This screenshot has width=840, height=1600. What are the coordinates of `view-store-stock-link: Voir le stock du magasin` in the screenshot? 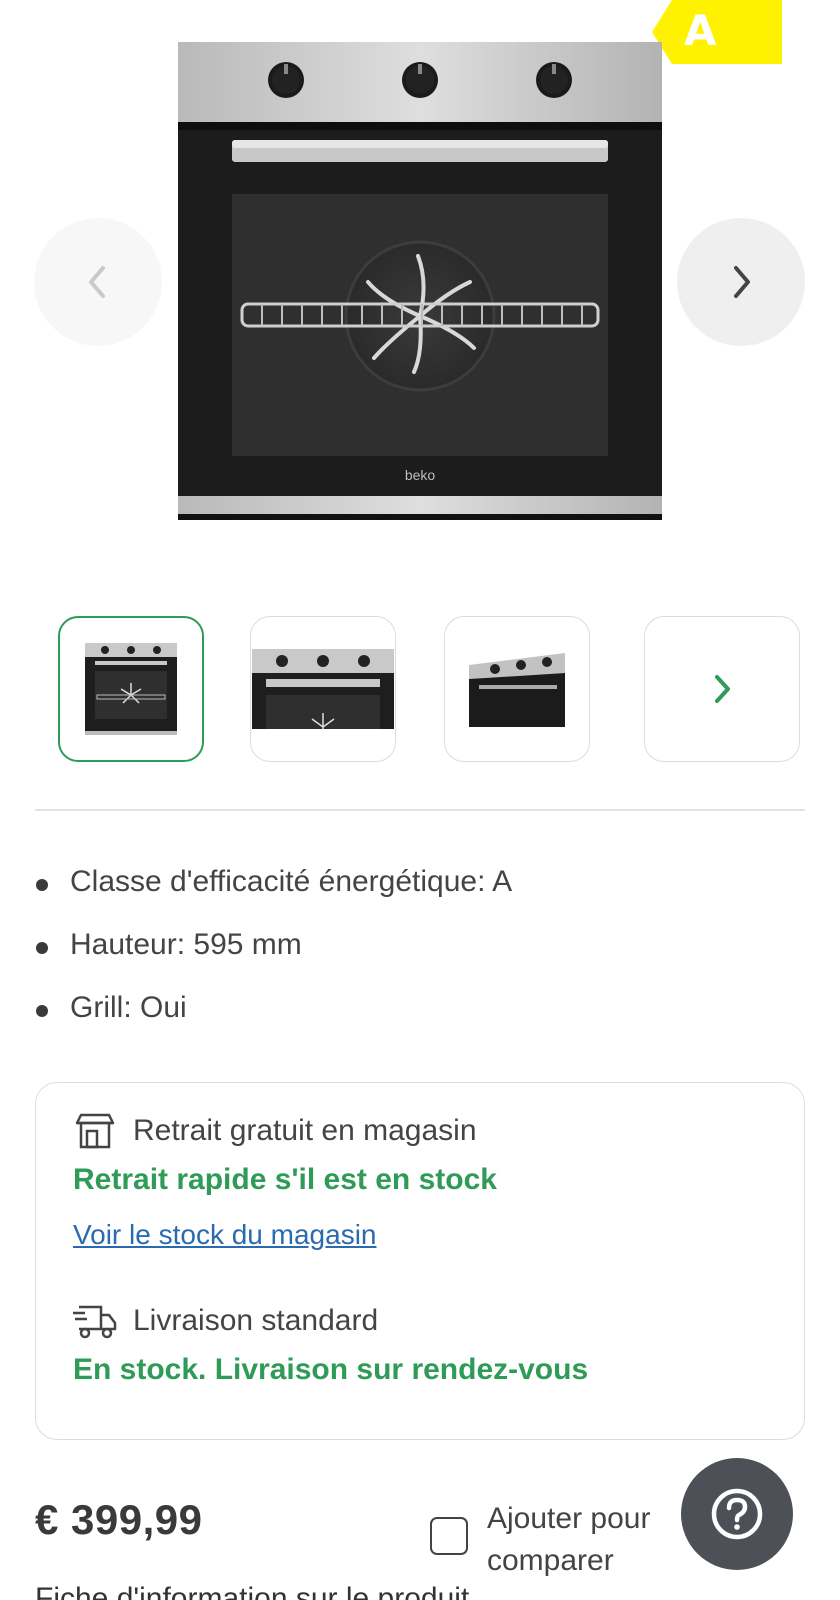 It's located at (225, 1235).